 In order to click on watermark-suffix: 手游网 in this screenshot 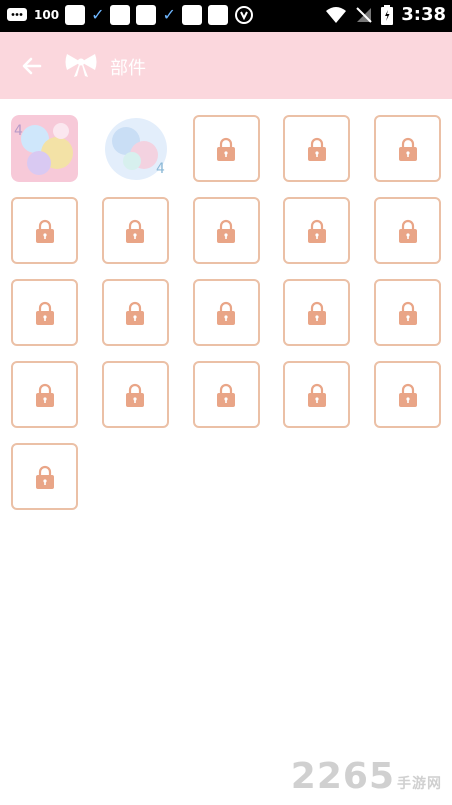, I will do `click(419, 784)`.